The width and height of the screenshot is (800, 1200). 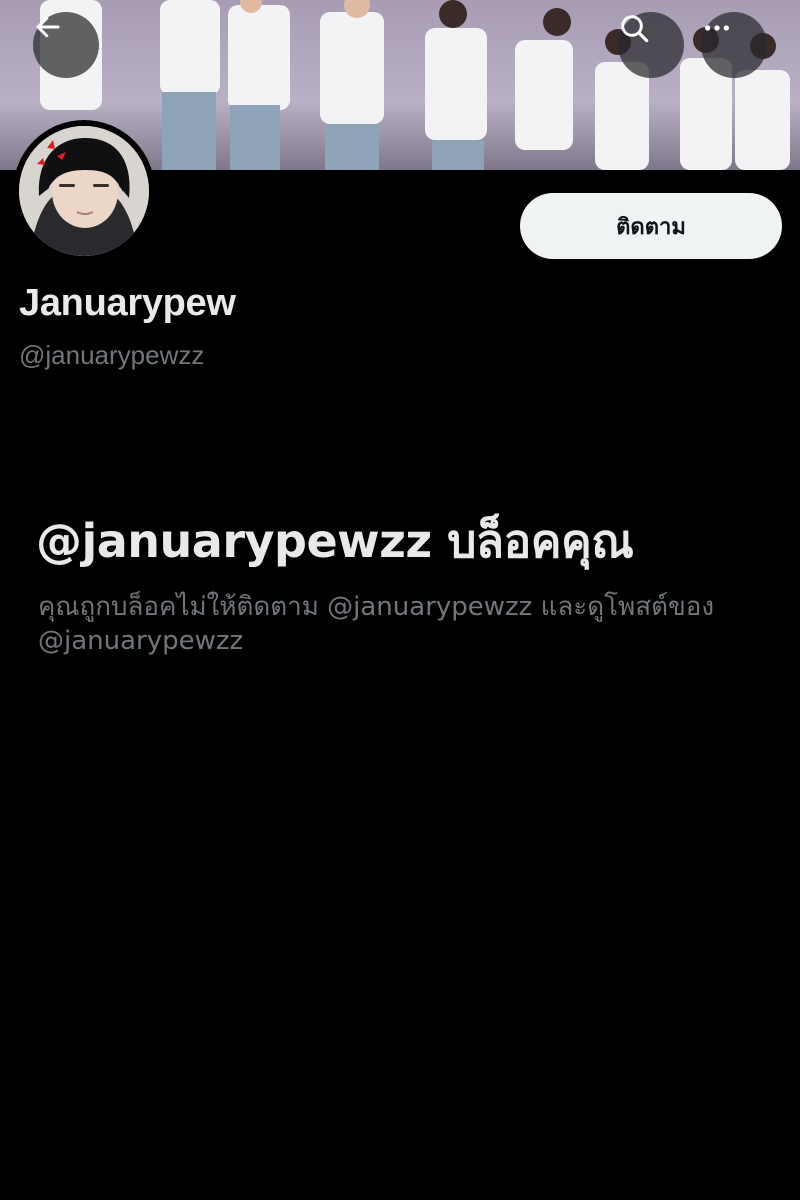 I want to click on display-name: Januarypew, so click(x=127, y=303).